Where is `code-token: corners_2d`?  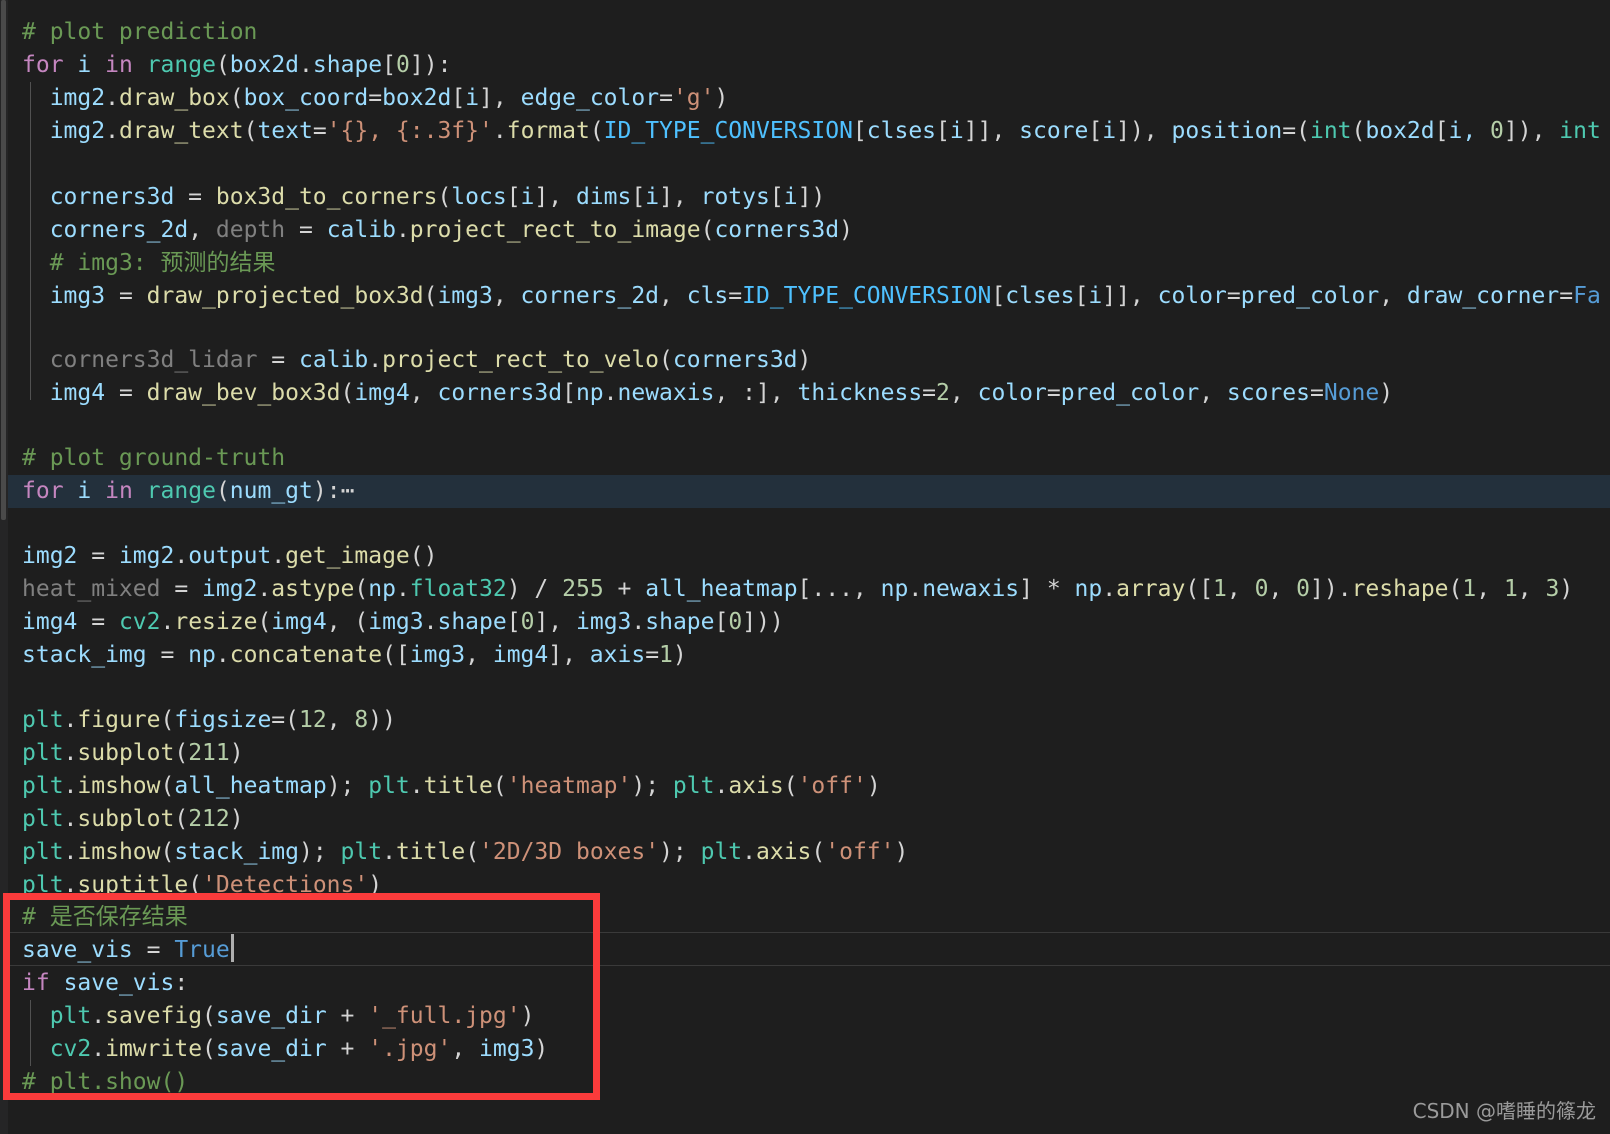
code-token: corners_2d is located at coordinates (590, 296).